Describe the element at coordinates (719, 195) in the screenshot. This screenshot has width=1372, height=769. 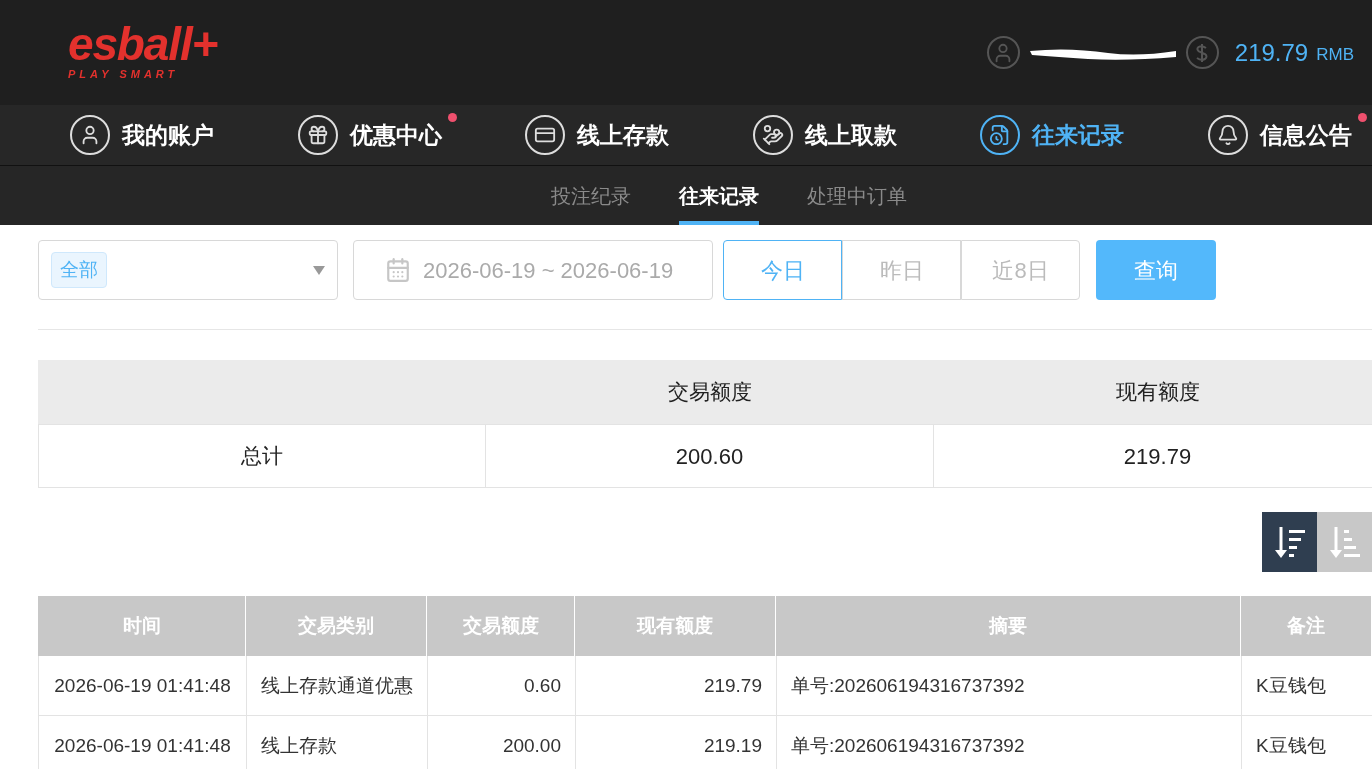
I see `sub-tab: 往来记录` at that location.